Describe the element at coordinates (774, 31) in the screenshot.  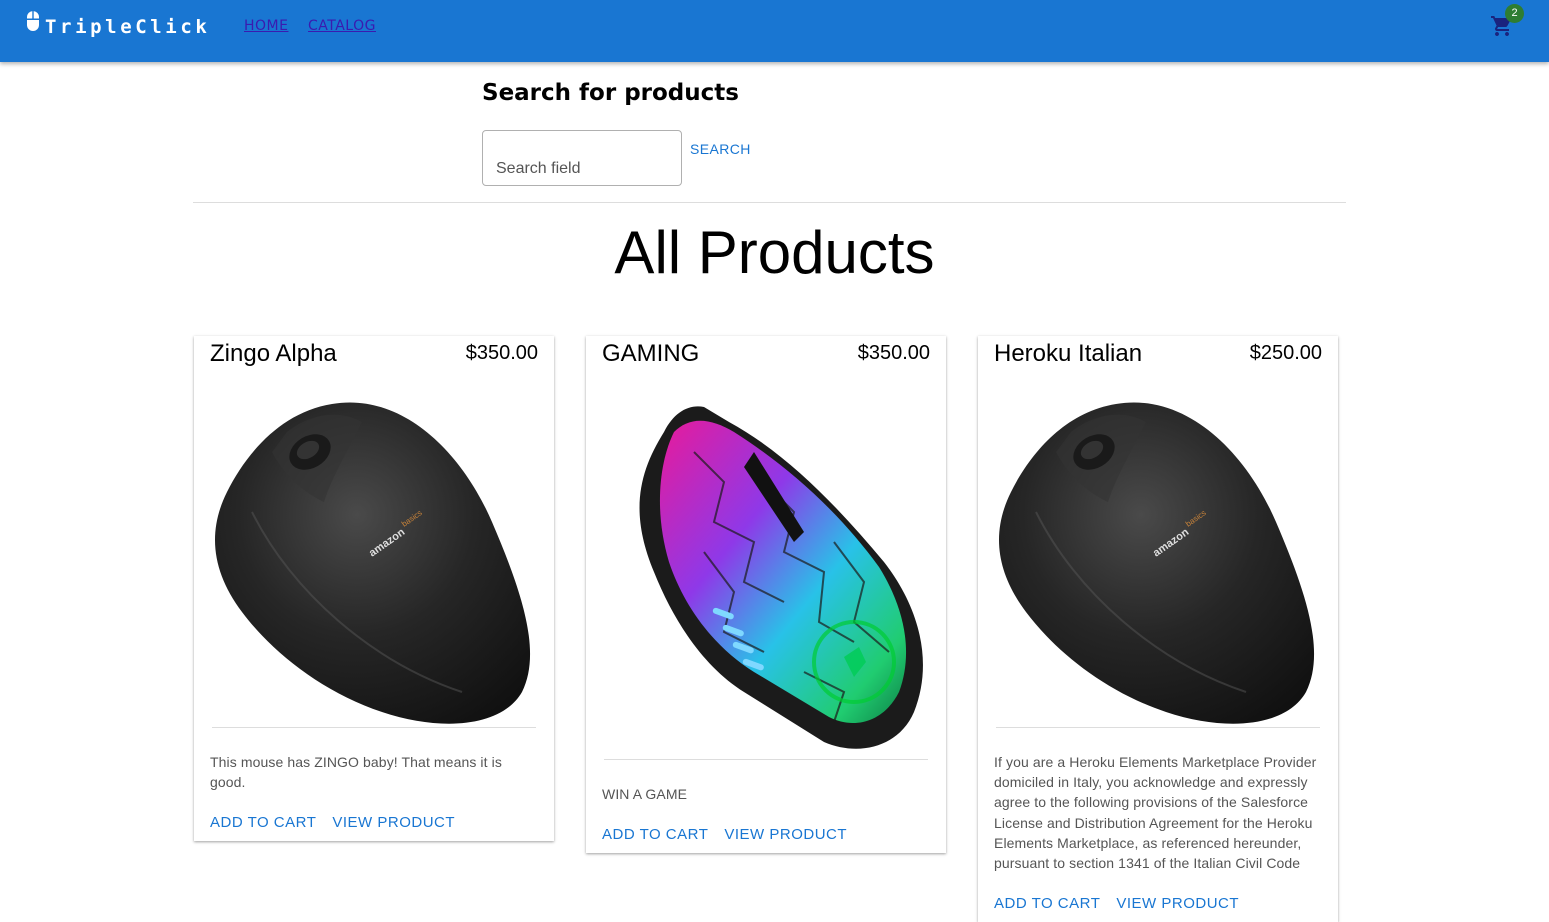
I see `app-bar: TripleClick HOME CATALOG 2` at that location.